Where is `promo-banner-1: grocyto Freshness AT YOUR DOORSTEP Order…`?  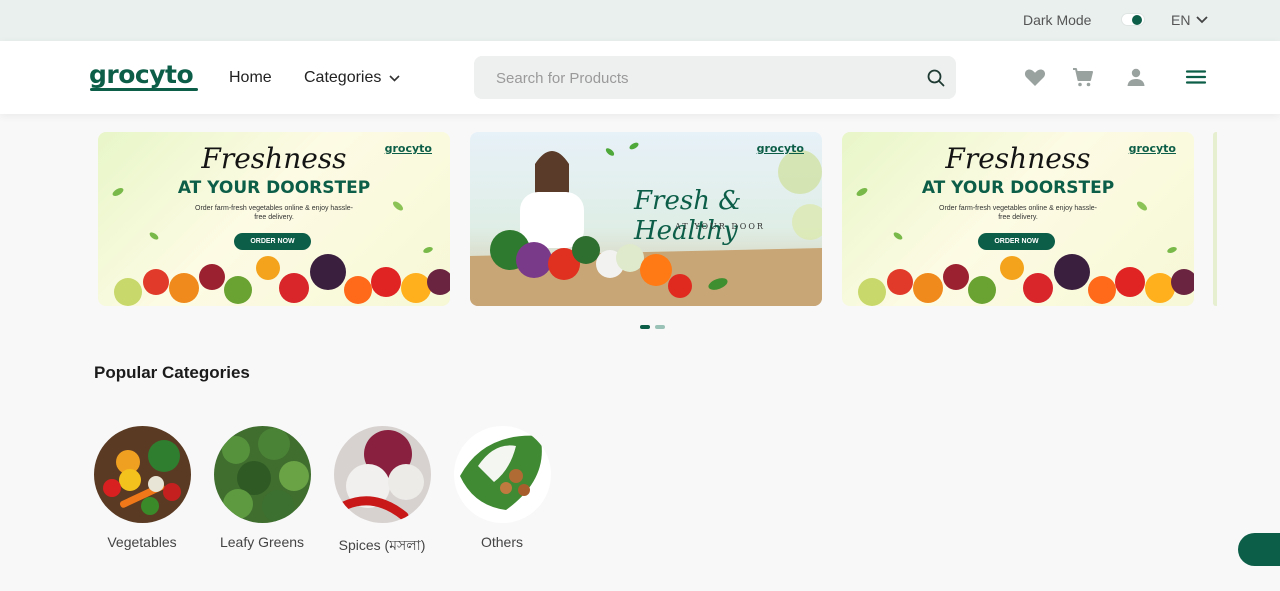 promo-banner-1: grocyto Freshness AT YOUR DOORSTEP Order… is located at coordinates (274, 219).